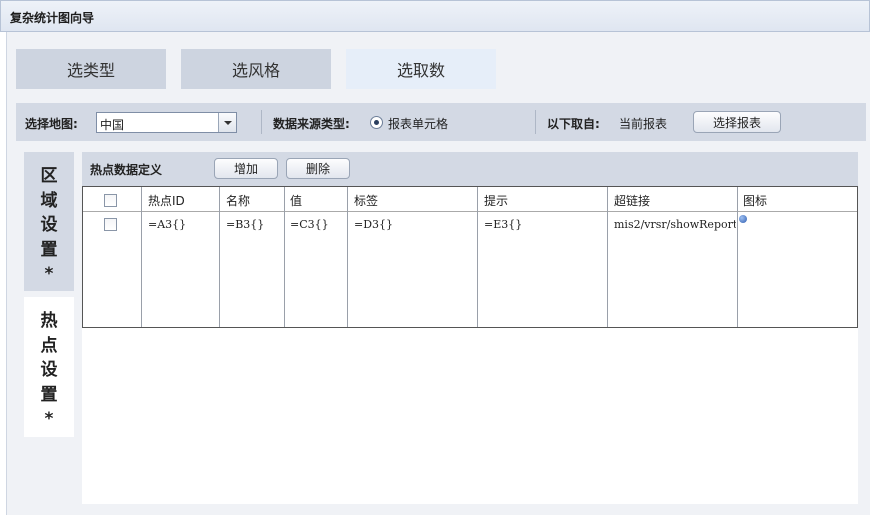 The width and height of the screenshot is (870, 515). Describe the element at coordinates (675, 224) in the screenshot. I see `cell-hyperlink: mis2/vrsr/showReport1.j` at that location.